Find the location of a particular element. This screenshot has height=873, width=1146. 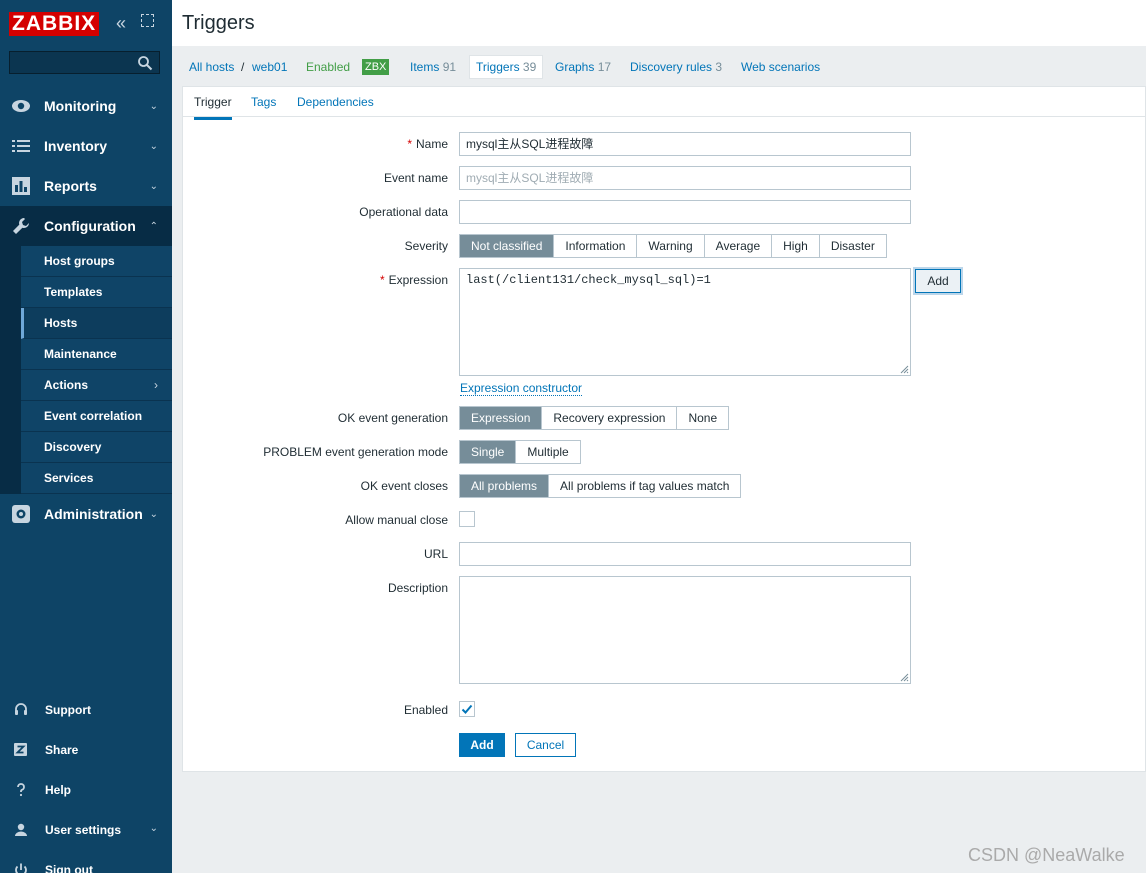

ok-closes-all-problems: All problems is located at coordinates (505, 486).